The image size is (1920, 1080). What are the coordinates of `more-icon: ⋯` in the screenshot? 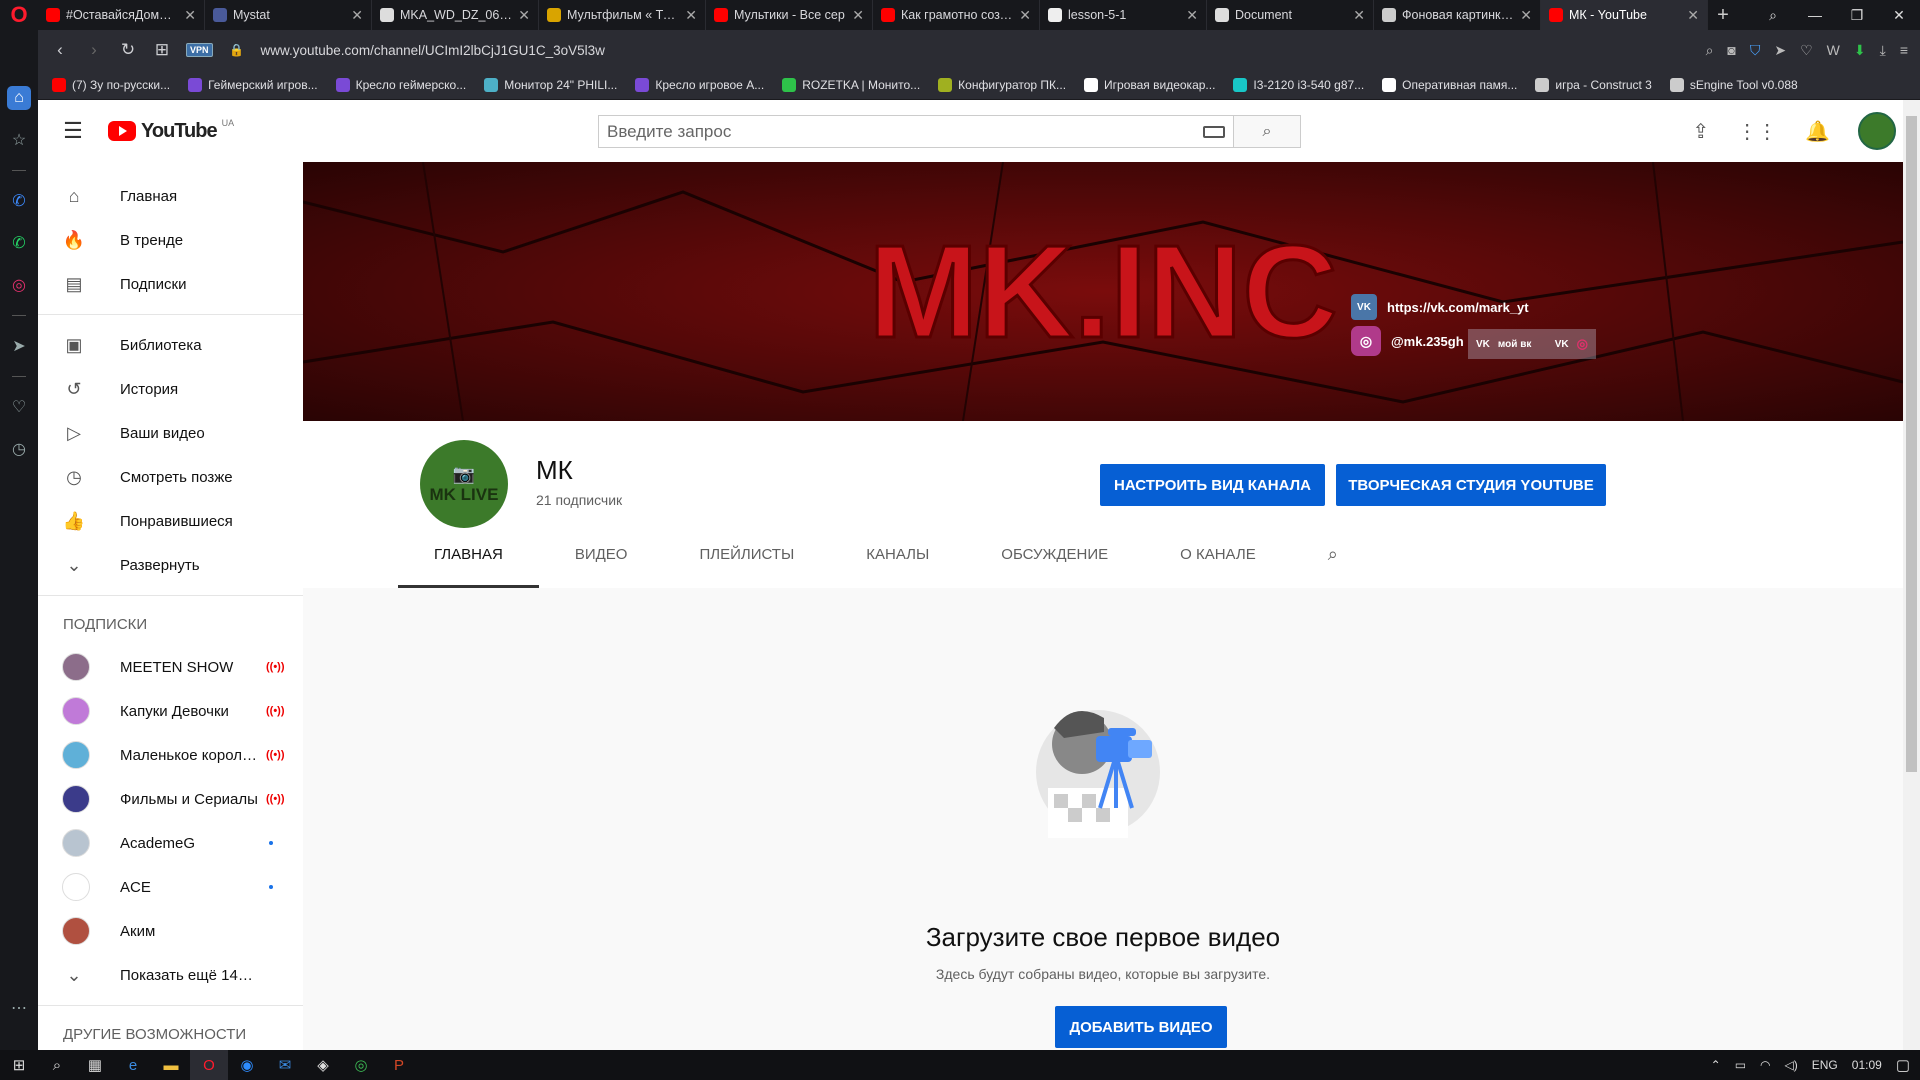 It's located at (19, 1008).